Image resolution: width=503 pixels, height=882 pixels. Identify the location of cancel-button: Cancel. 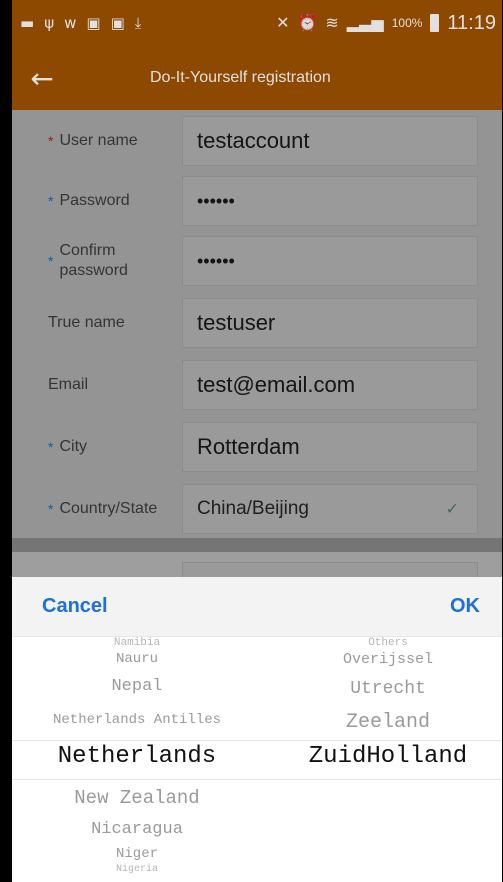
(75, 606).